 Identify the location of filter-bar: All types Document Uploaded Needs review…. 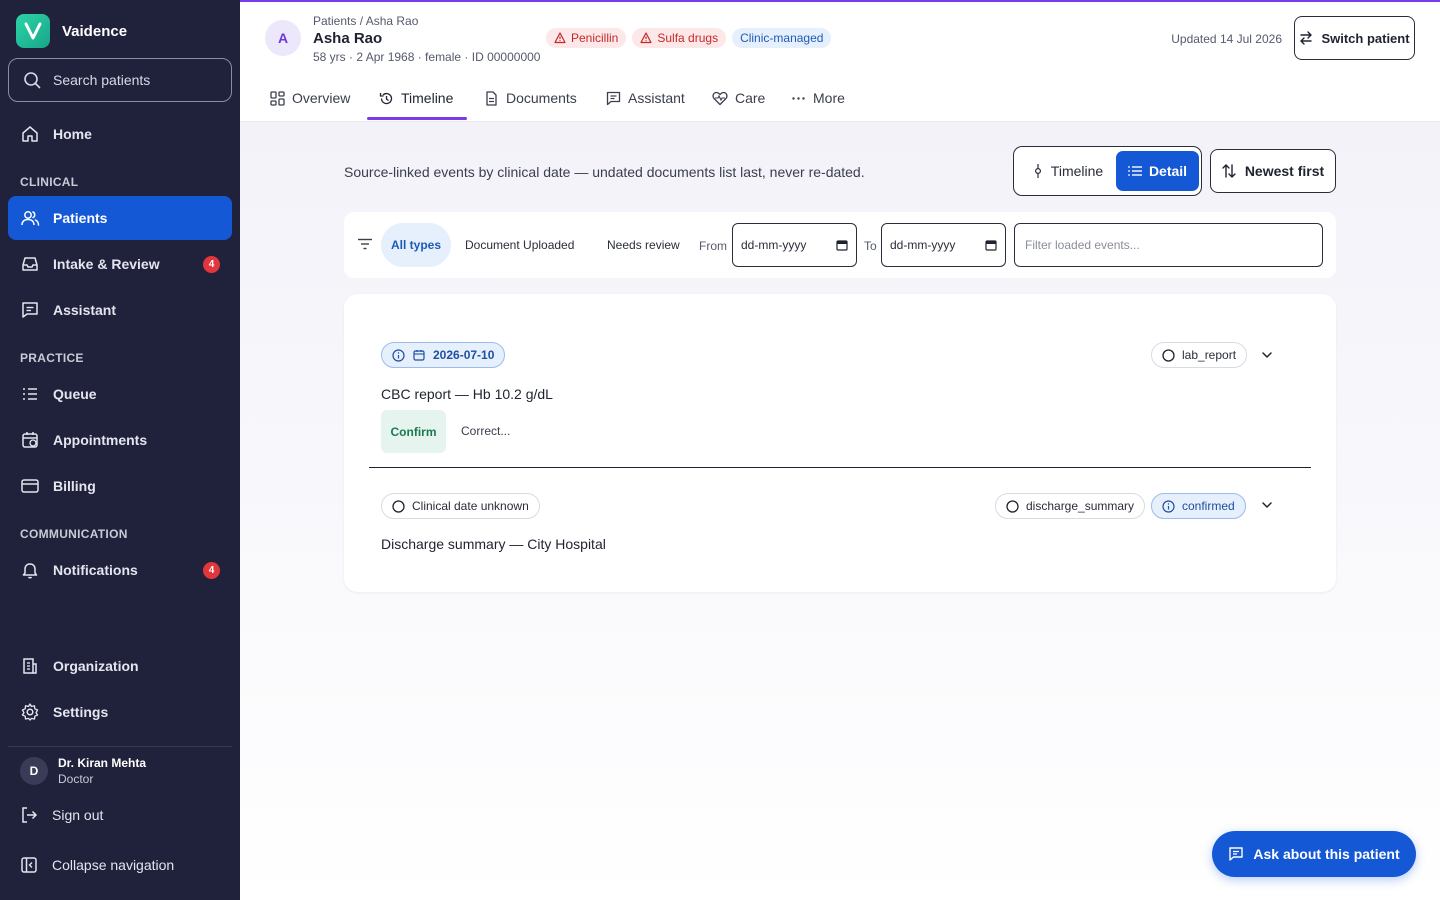
(840, 245).